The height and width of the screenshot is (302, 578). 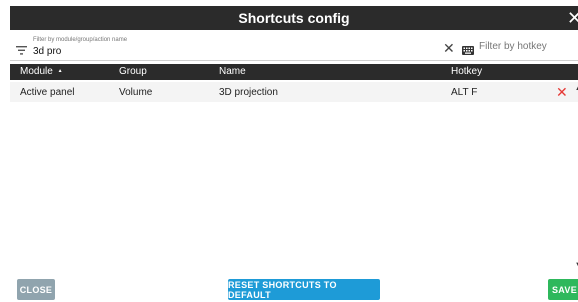 What do you see at coordinates (563, 289) in the screenshot?
I see `save-button: SAVE` at bounding box center [563, 289].